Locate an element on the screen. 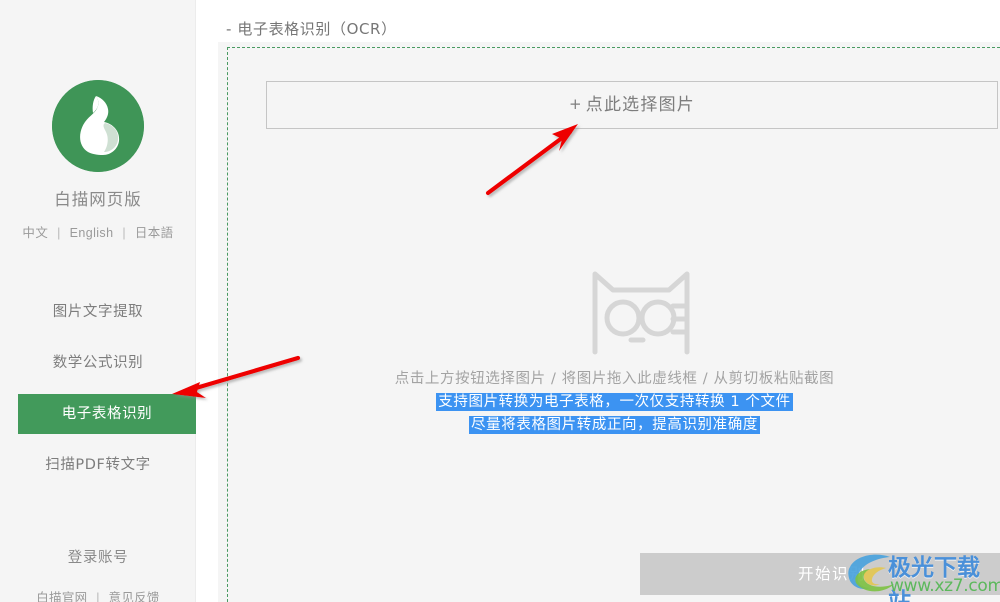 The width and height of the screenshot is (1000, 602). cat-face-icon is located at coordinates (641, 308).